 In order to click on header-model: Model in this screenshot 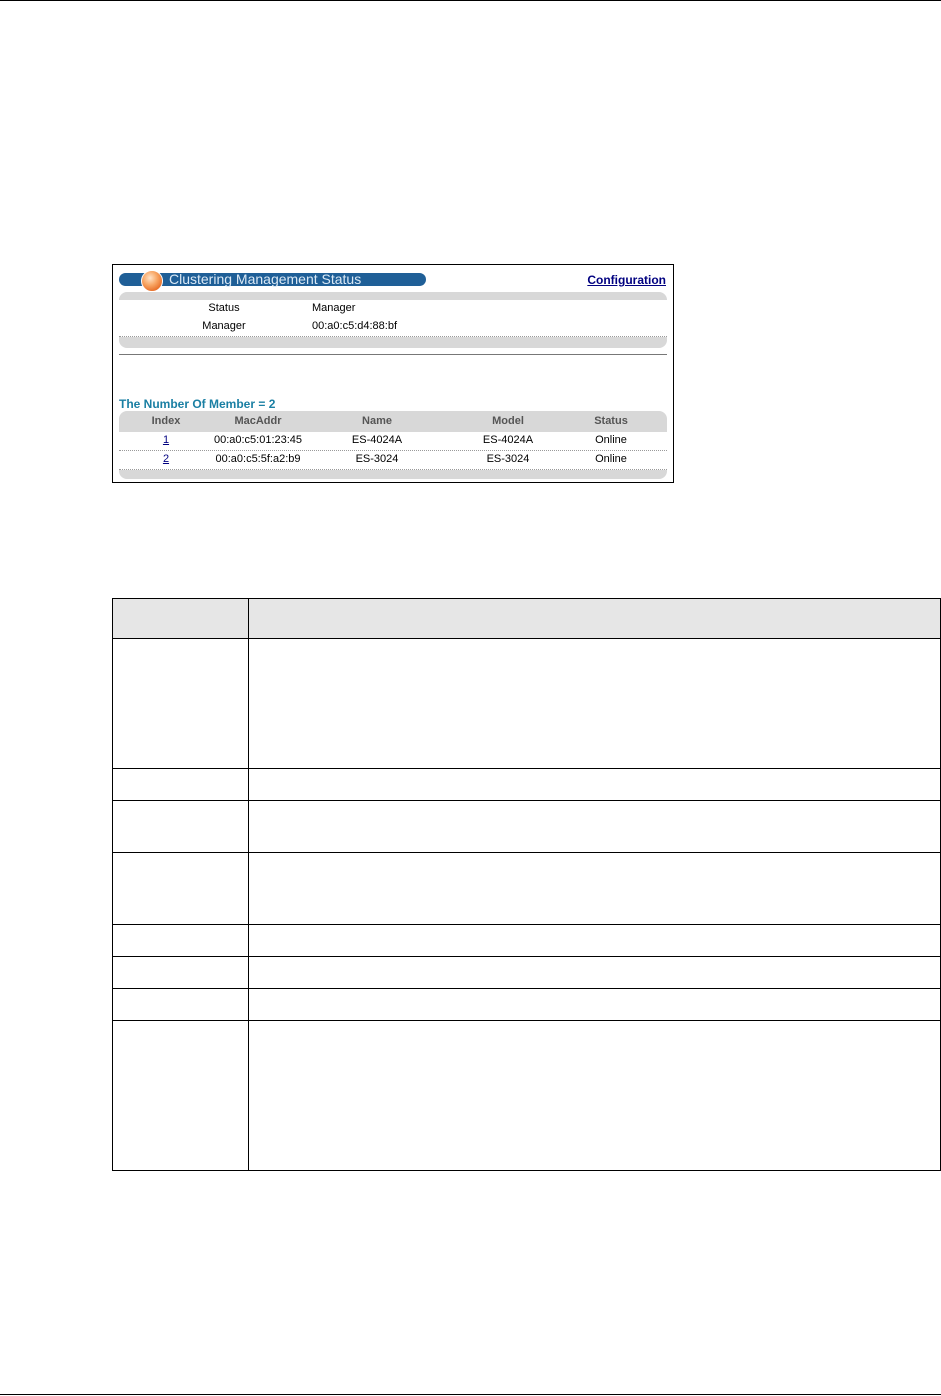, I will do `click(508, 421)`.